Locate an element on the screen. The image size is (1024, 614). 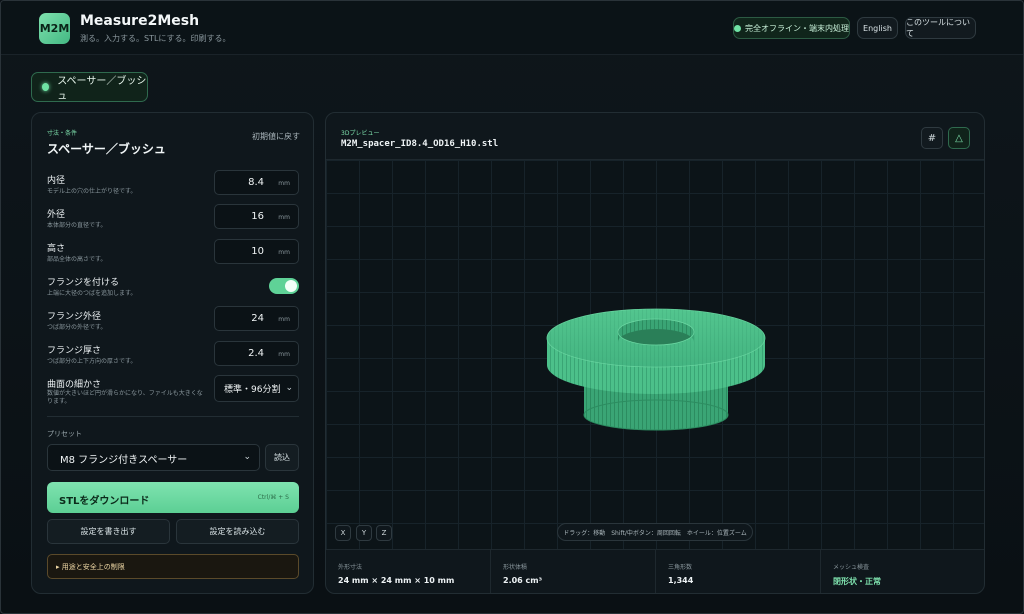
mode-tab-spacer: スペーサー／ブッシュ is located at coordinates (89, 87).